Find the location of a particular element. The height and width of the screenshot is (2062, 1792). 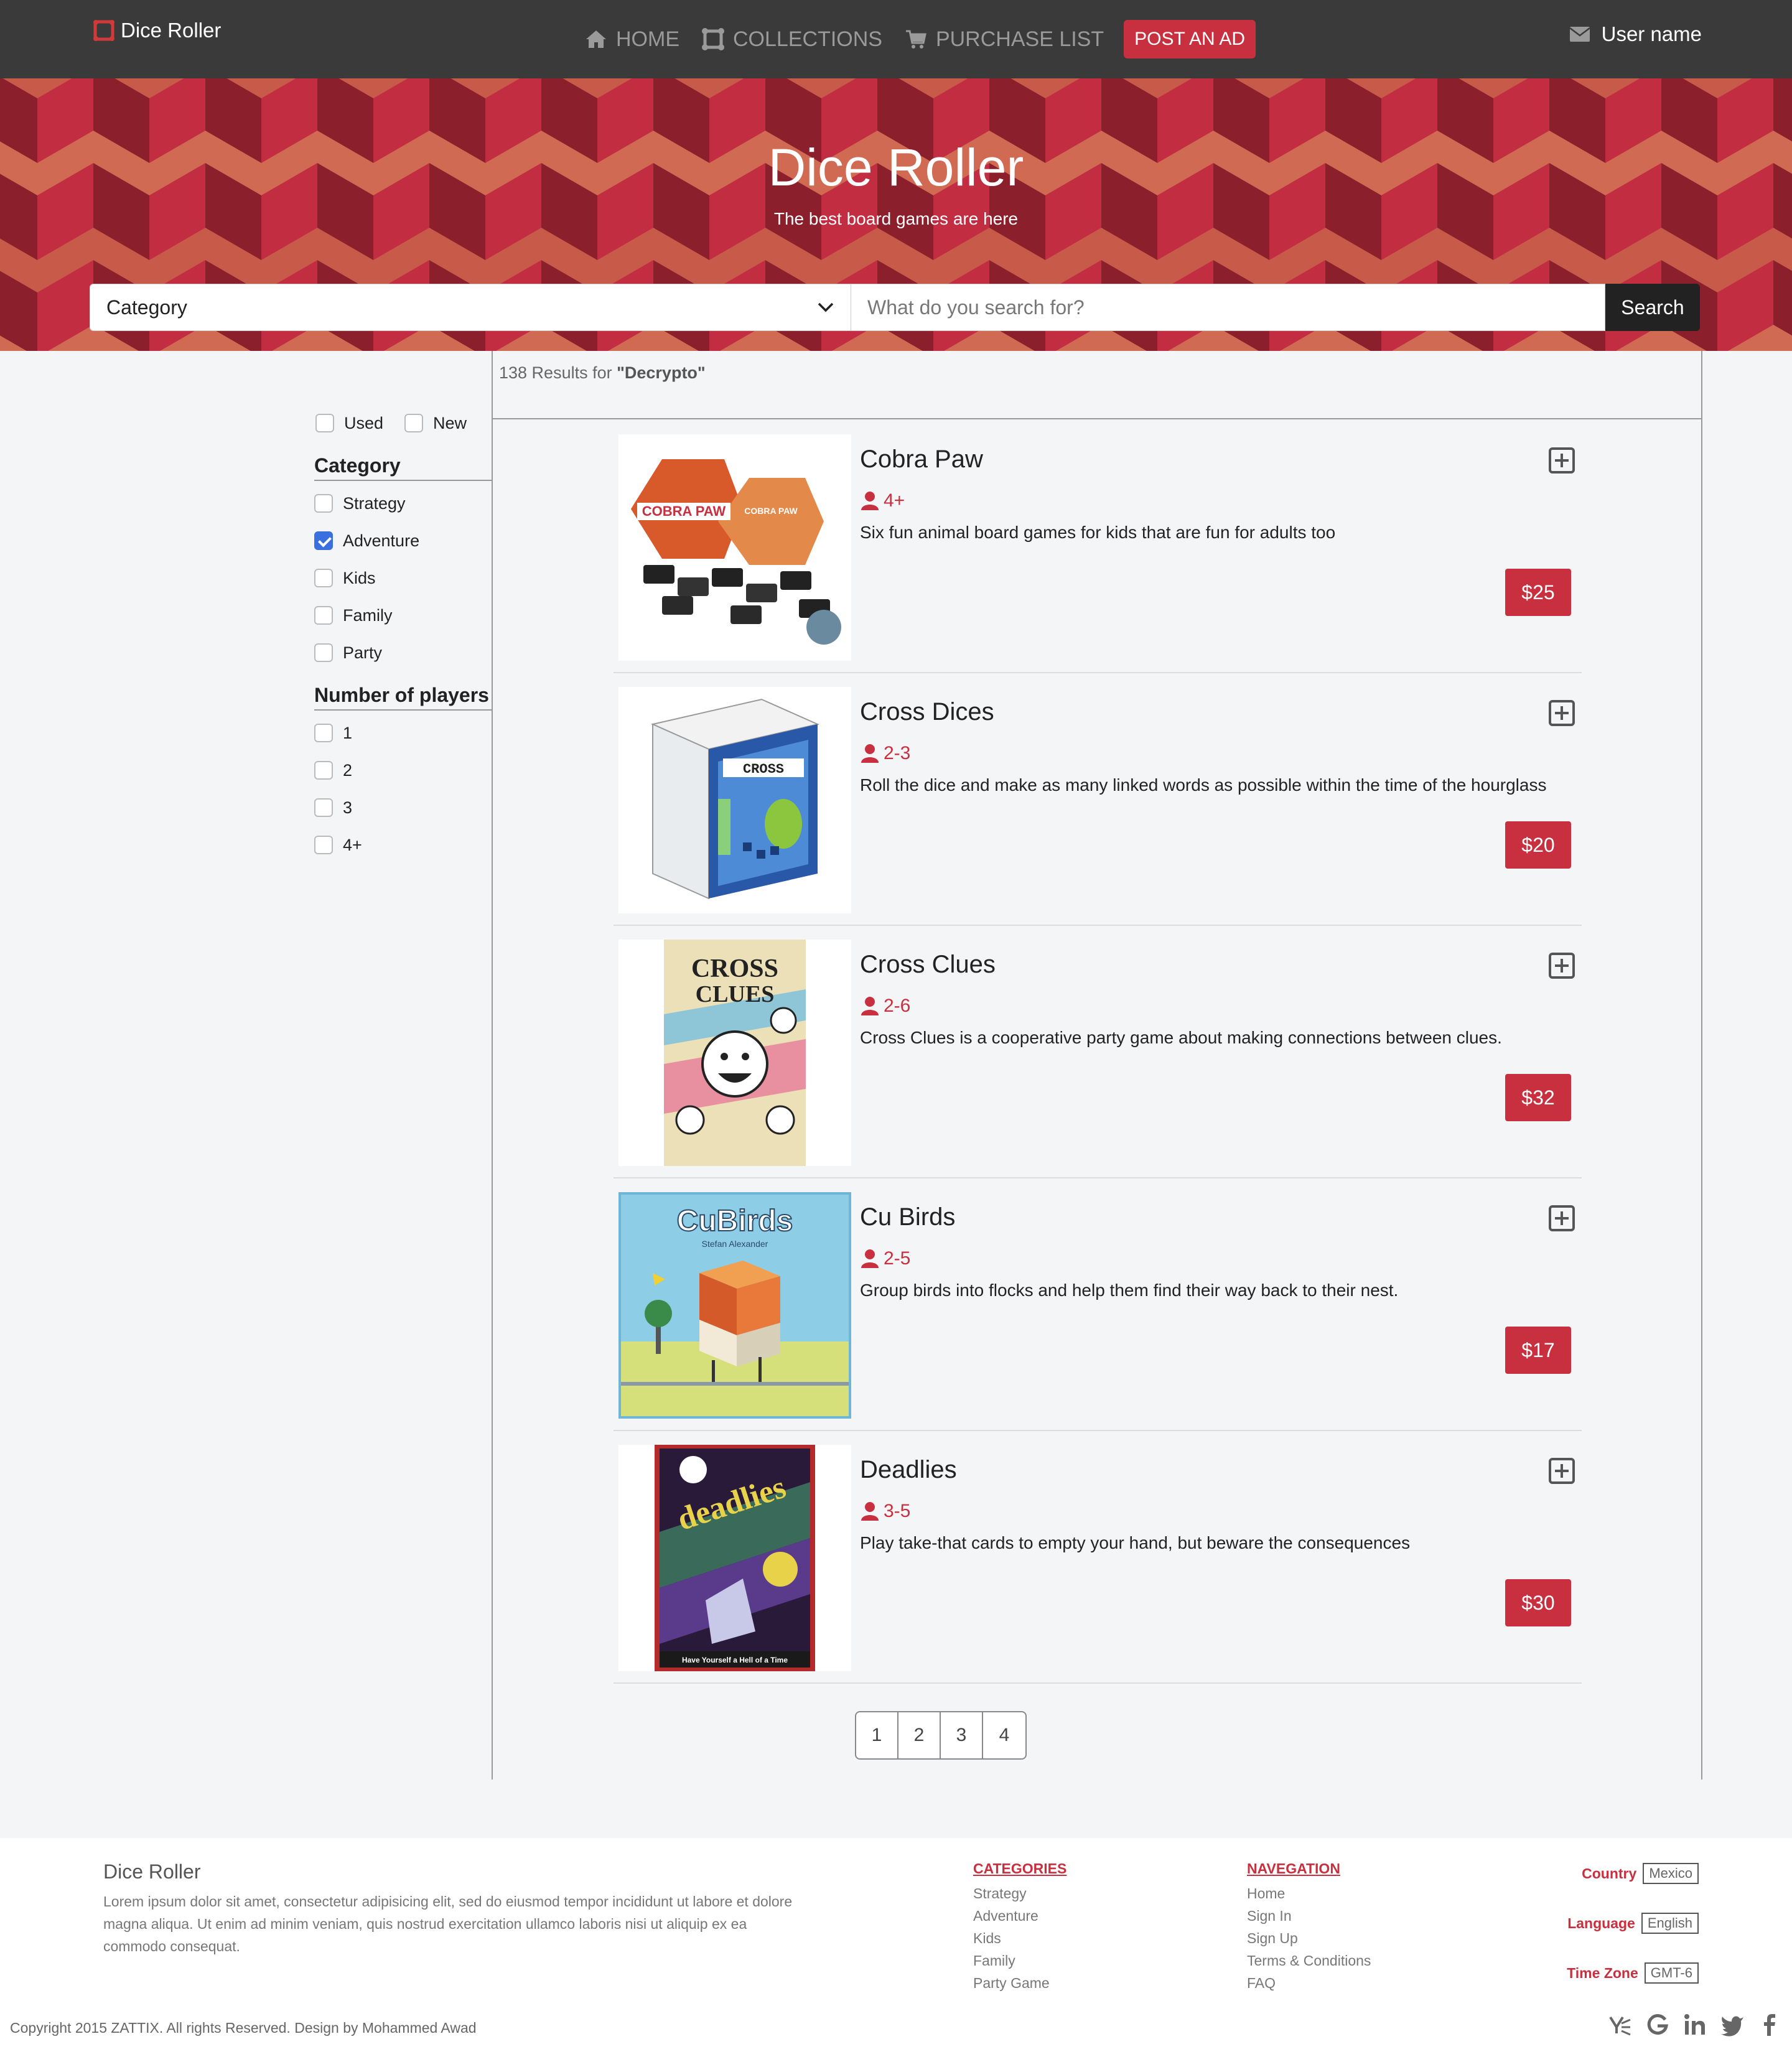

filter-label: 1 is located at coordinates (348, 732).